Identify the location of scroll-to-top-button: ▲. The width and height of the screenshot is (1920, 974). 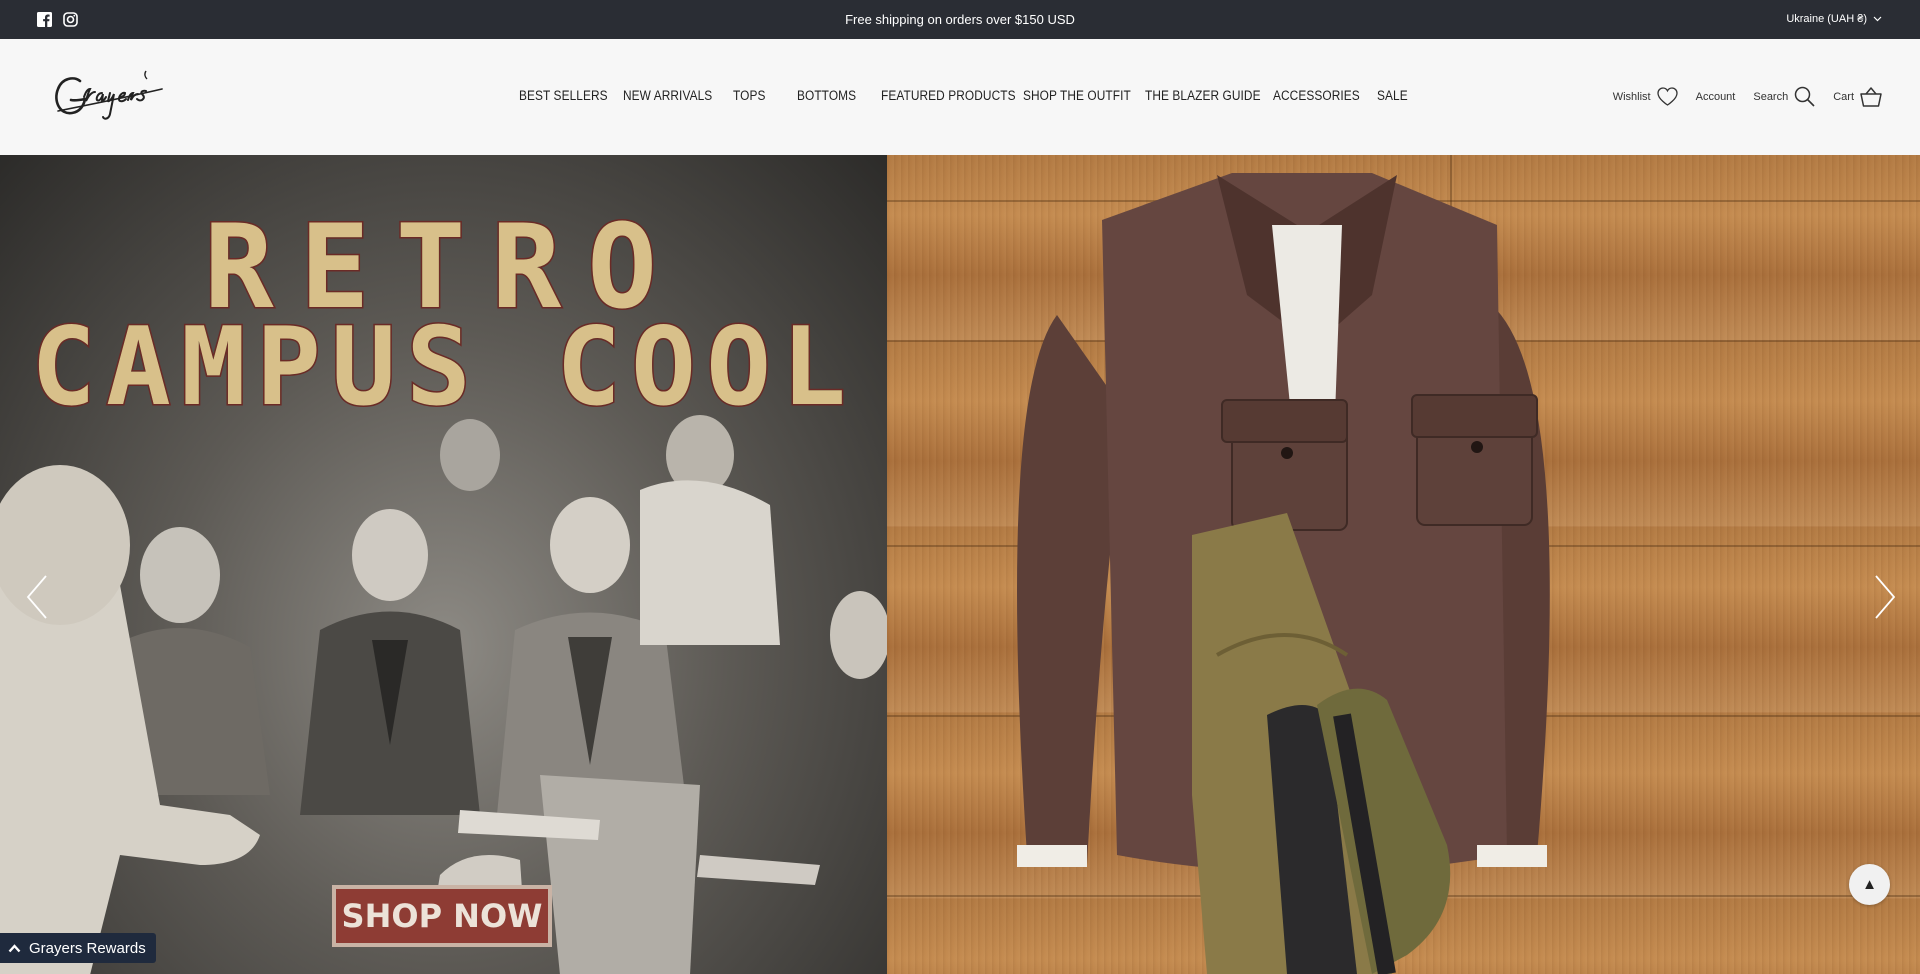
(1869, 884).